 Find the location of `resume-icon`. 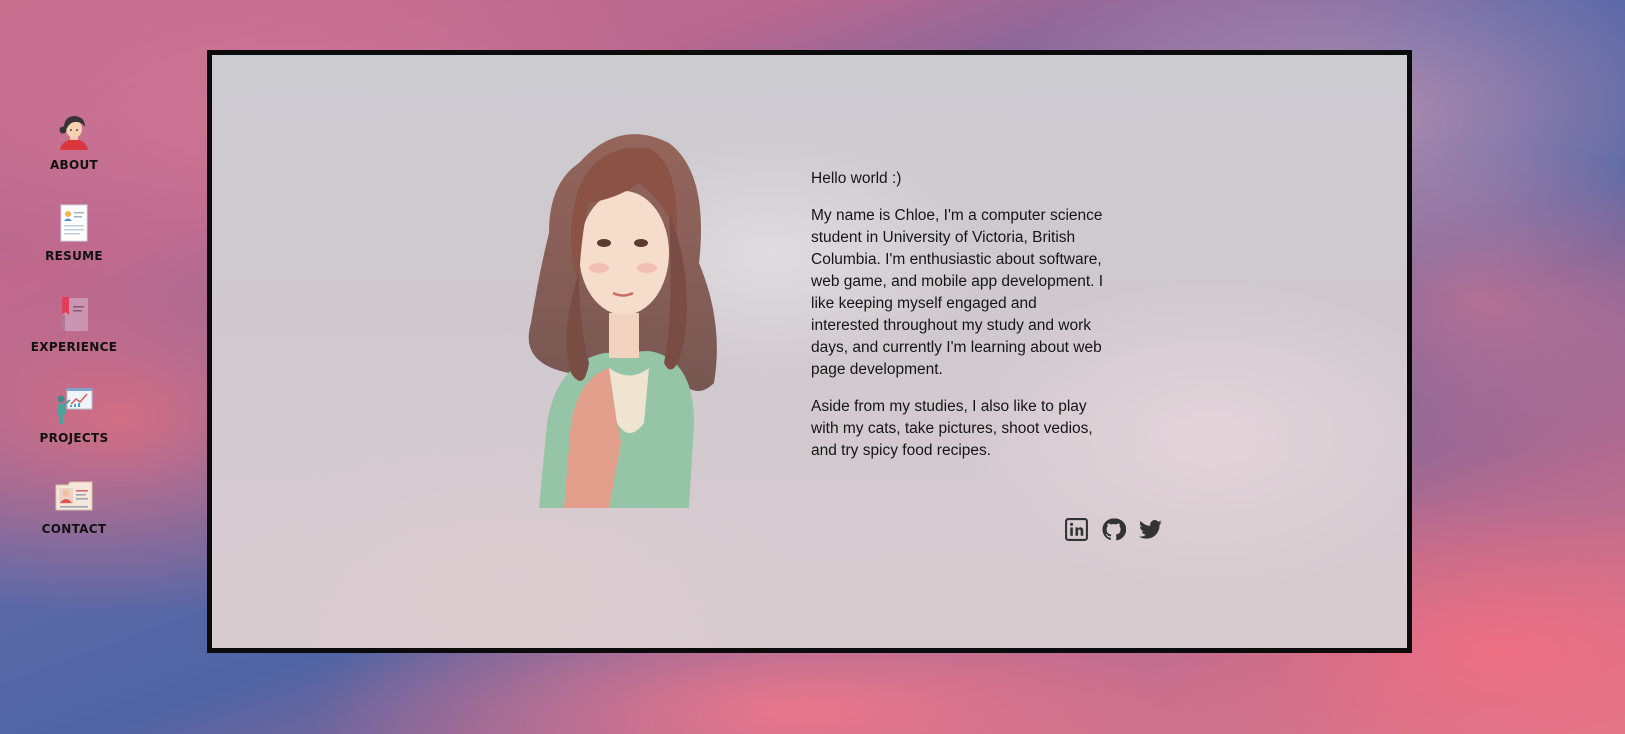

resume-icon is located at coordinates (74, 223).